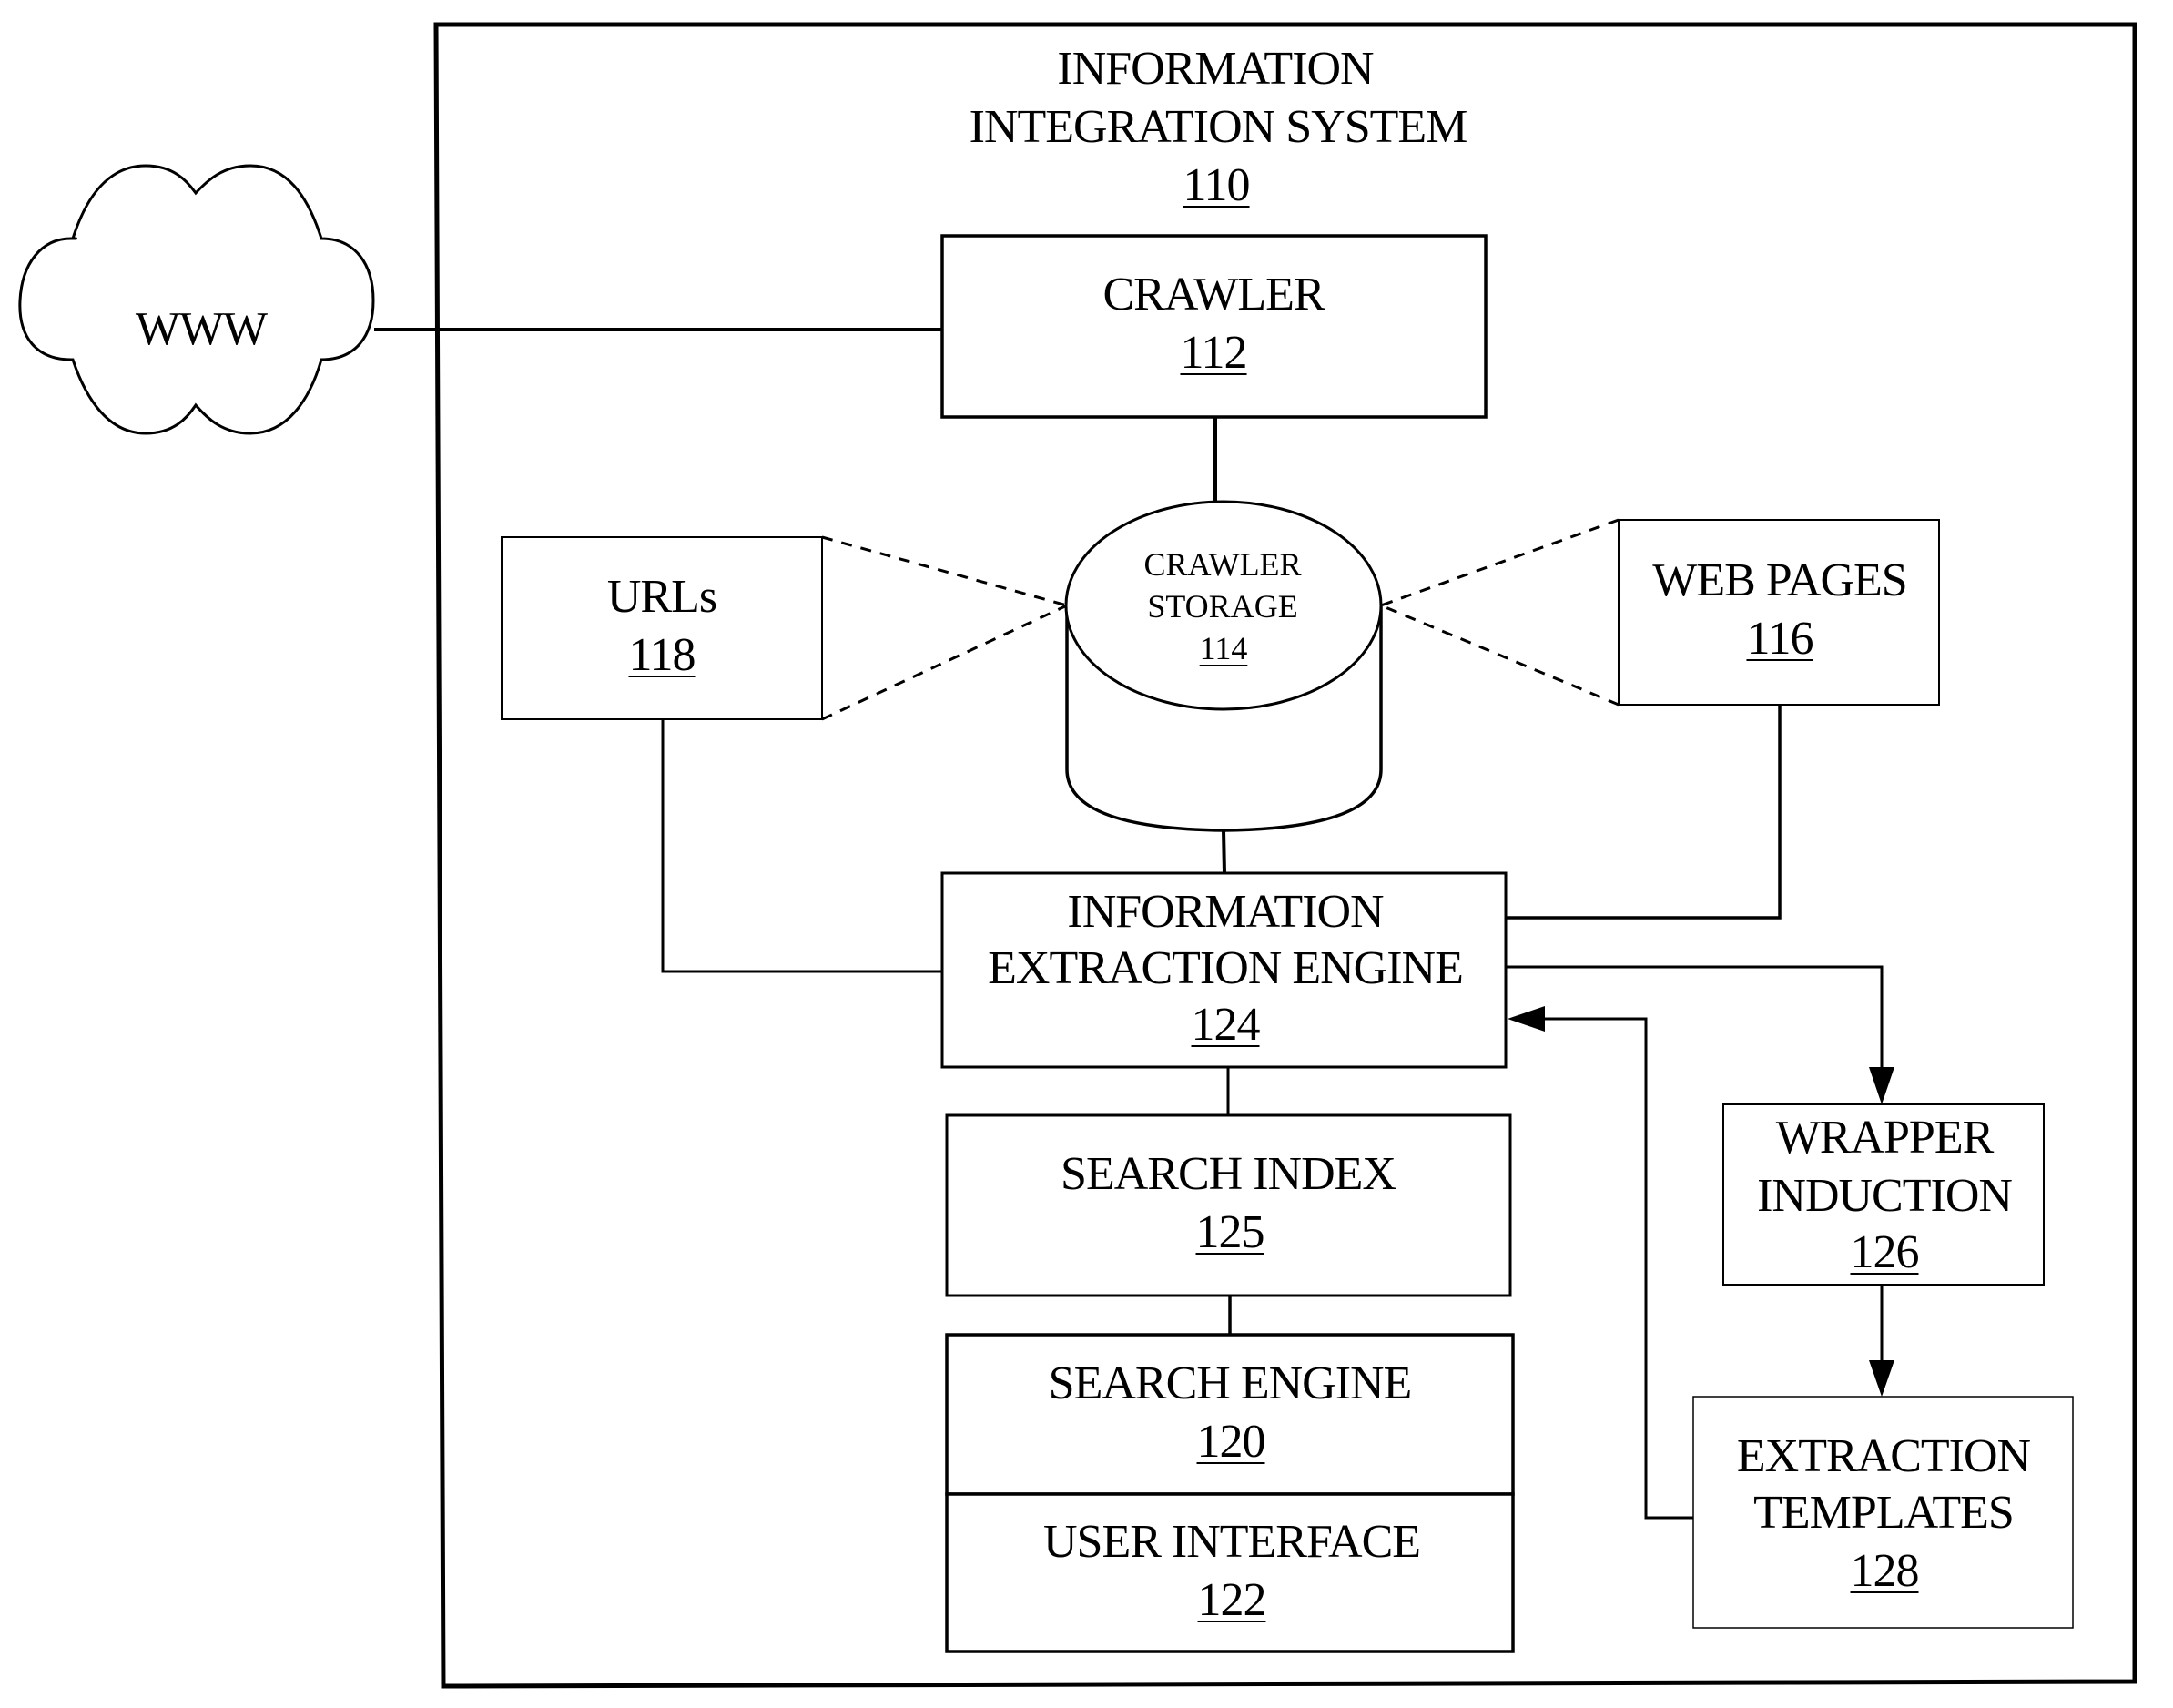 The height and width of the screenshot is (1708, 2173). Describe the element at coordinates (1222, 607) in the screenshot. I see `crawler-storage-label-line2: STORAGE` at that location.